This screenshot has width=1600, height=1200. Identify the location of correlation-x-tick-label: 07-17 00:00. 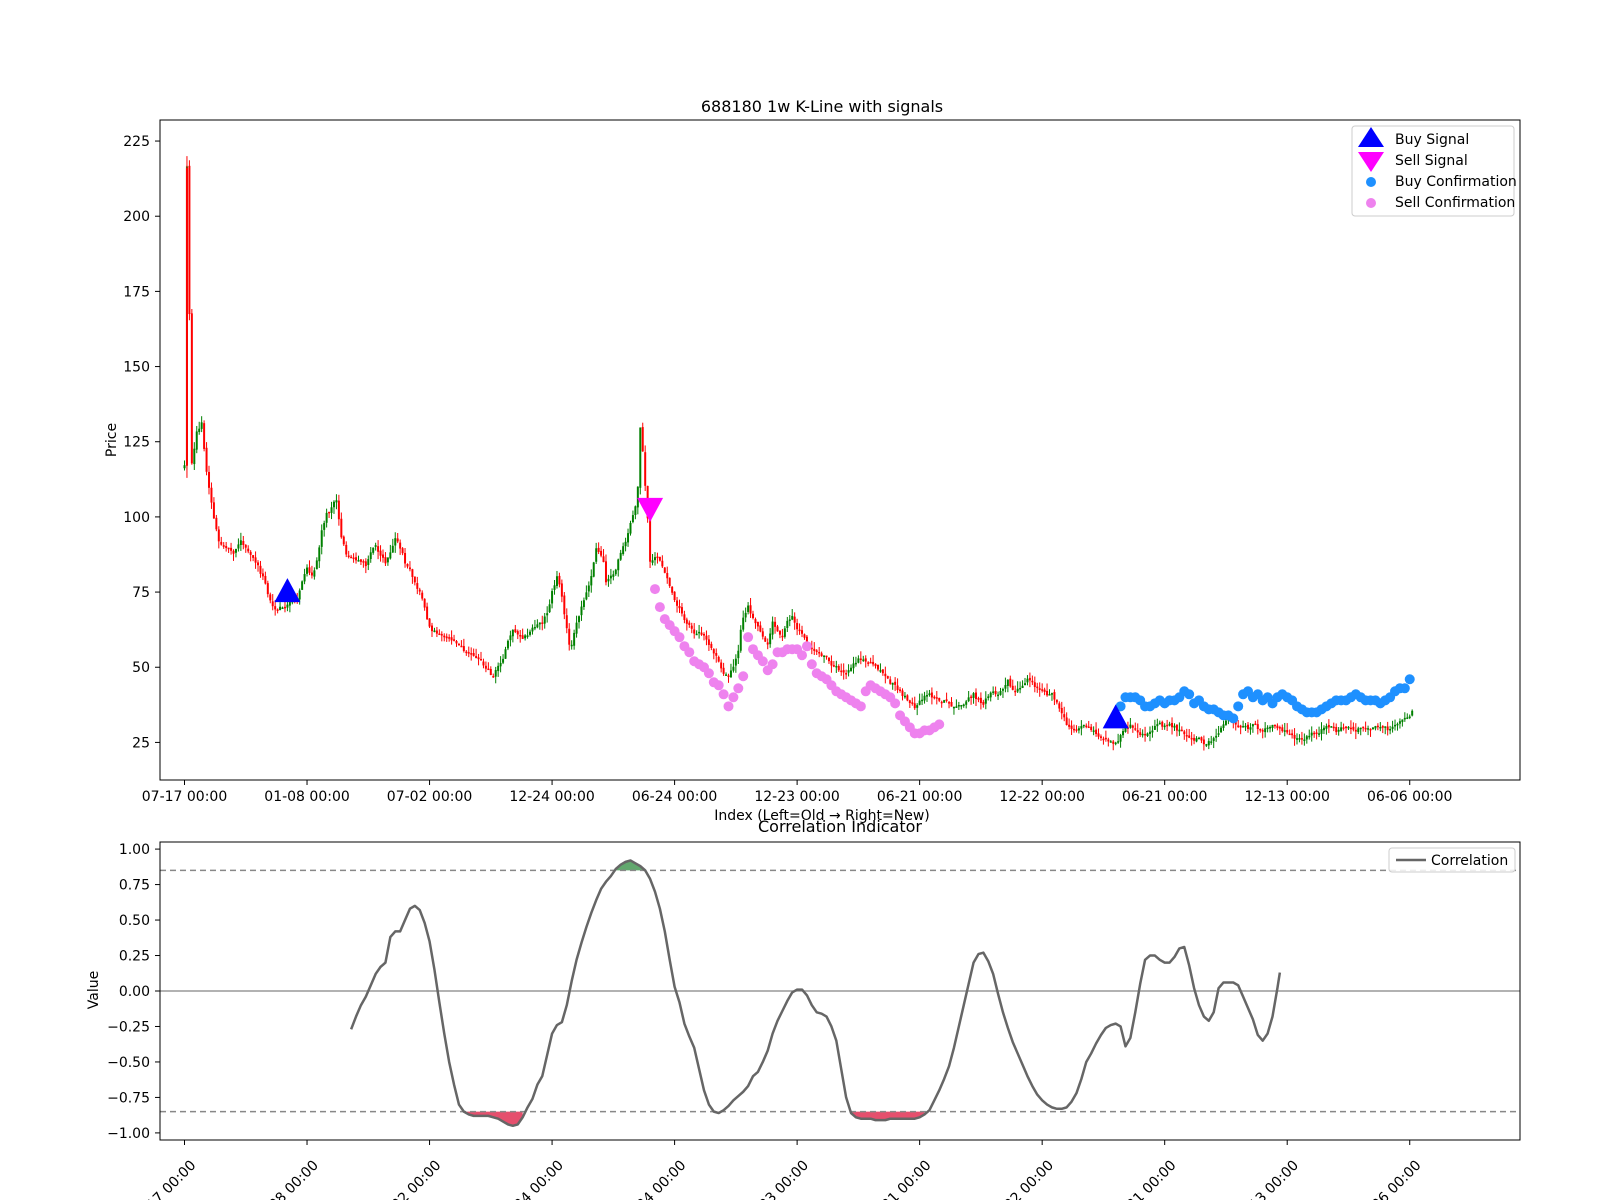
(164, 1179).